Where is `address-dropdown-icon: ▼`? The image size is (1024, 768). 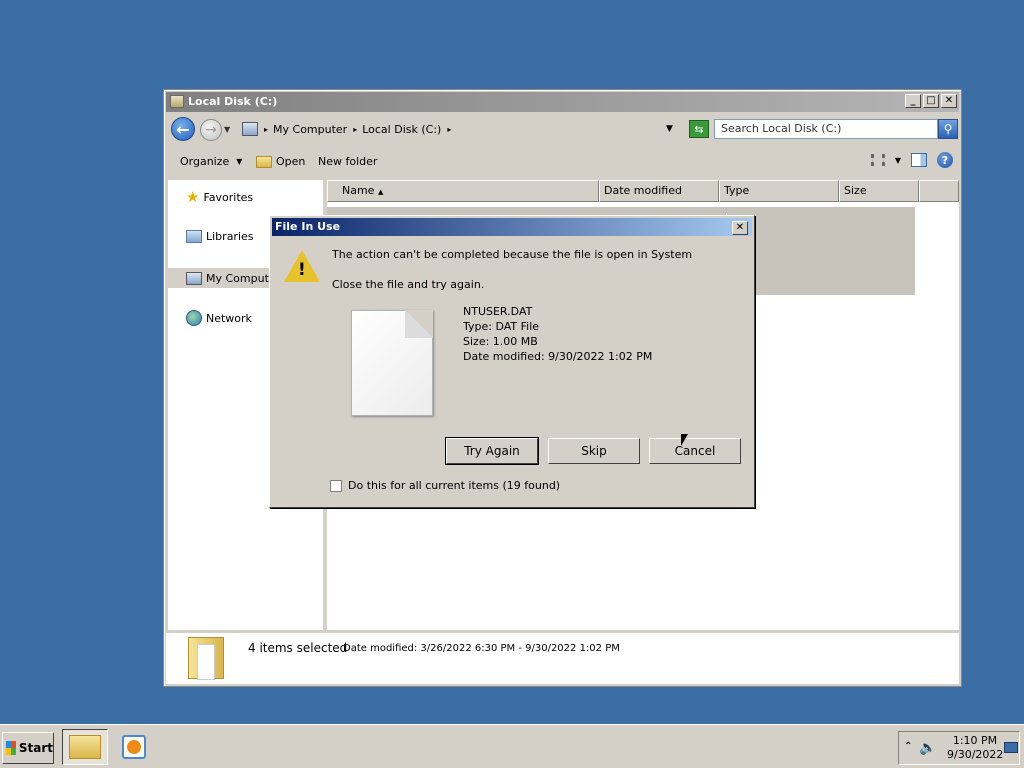
address-dropdown-icon: ▼ is located at coordinates (669, 129).